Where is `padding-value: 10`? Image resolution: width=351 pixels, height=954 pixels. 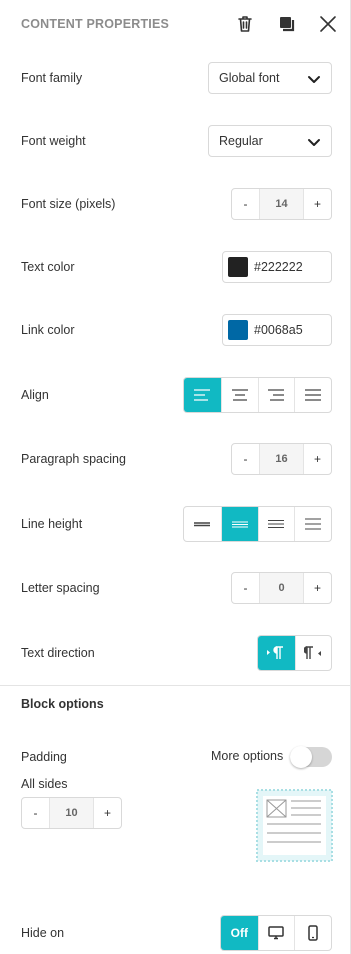
padding-value: 10 is located at coordinates (71, 813).